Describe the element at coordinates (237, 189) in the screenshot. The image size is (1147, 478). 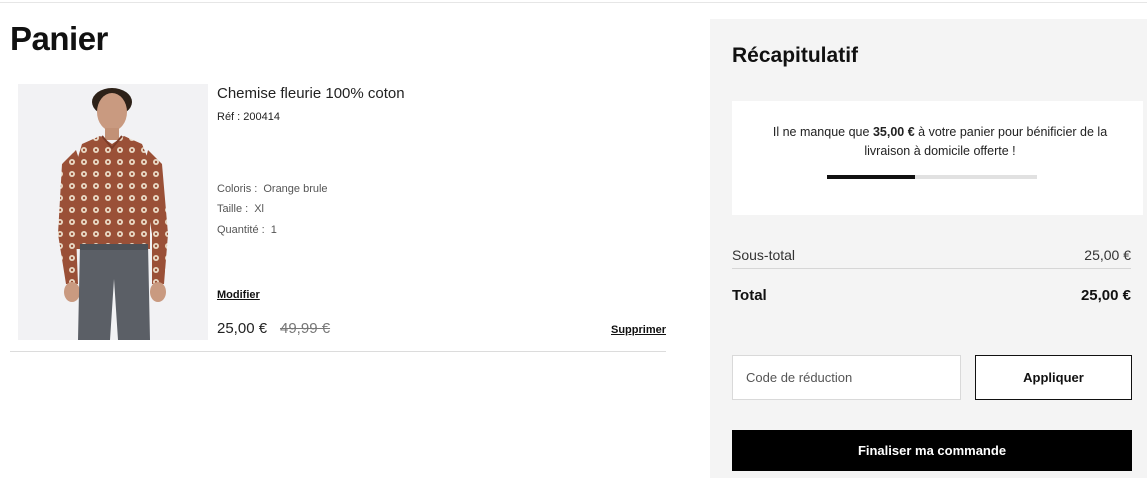
I see `color-label: Coloris :` at that location.